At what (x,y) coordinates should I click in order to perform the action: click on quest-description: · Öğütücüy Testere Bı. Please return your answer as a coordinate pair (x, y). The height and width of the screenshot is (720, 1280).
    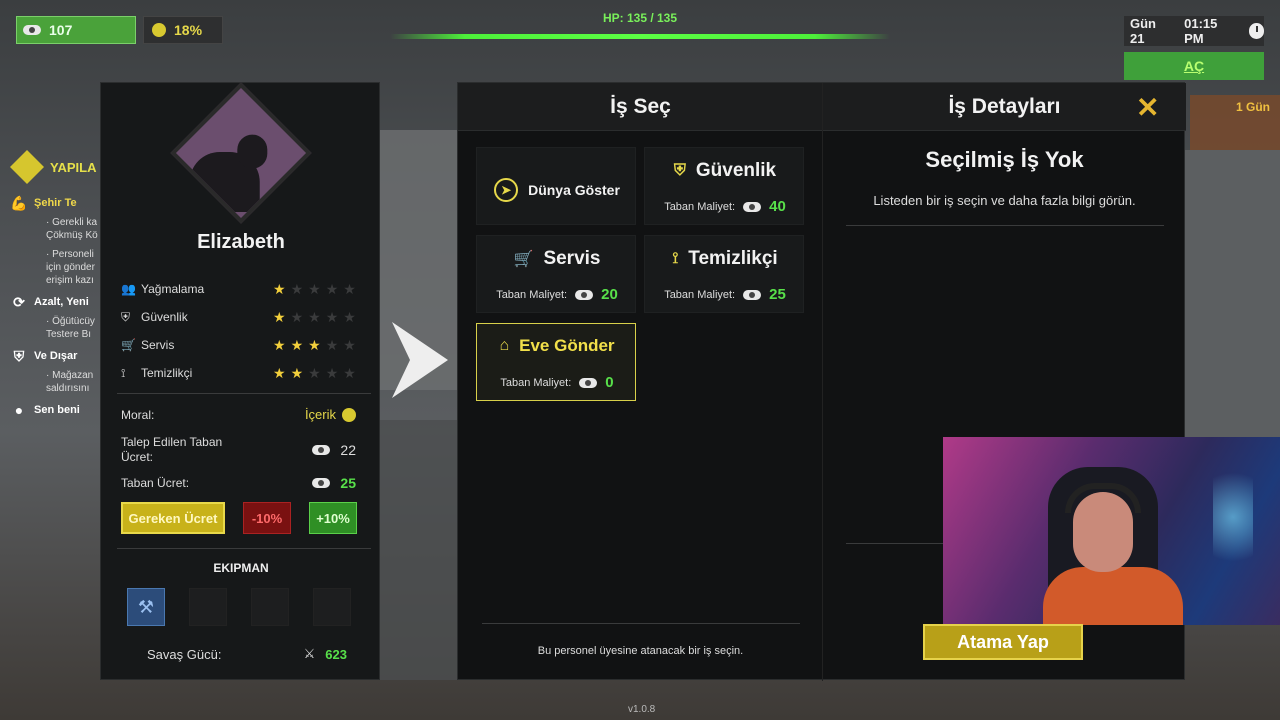
    Looking at the image, I should click on (60, 328).